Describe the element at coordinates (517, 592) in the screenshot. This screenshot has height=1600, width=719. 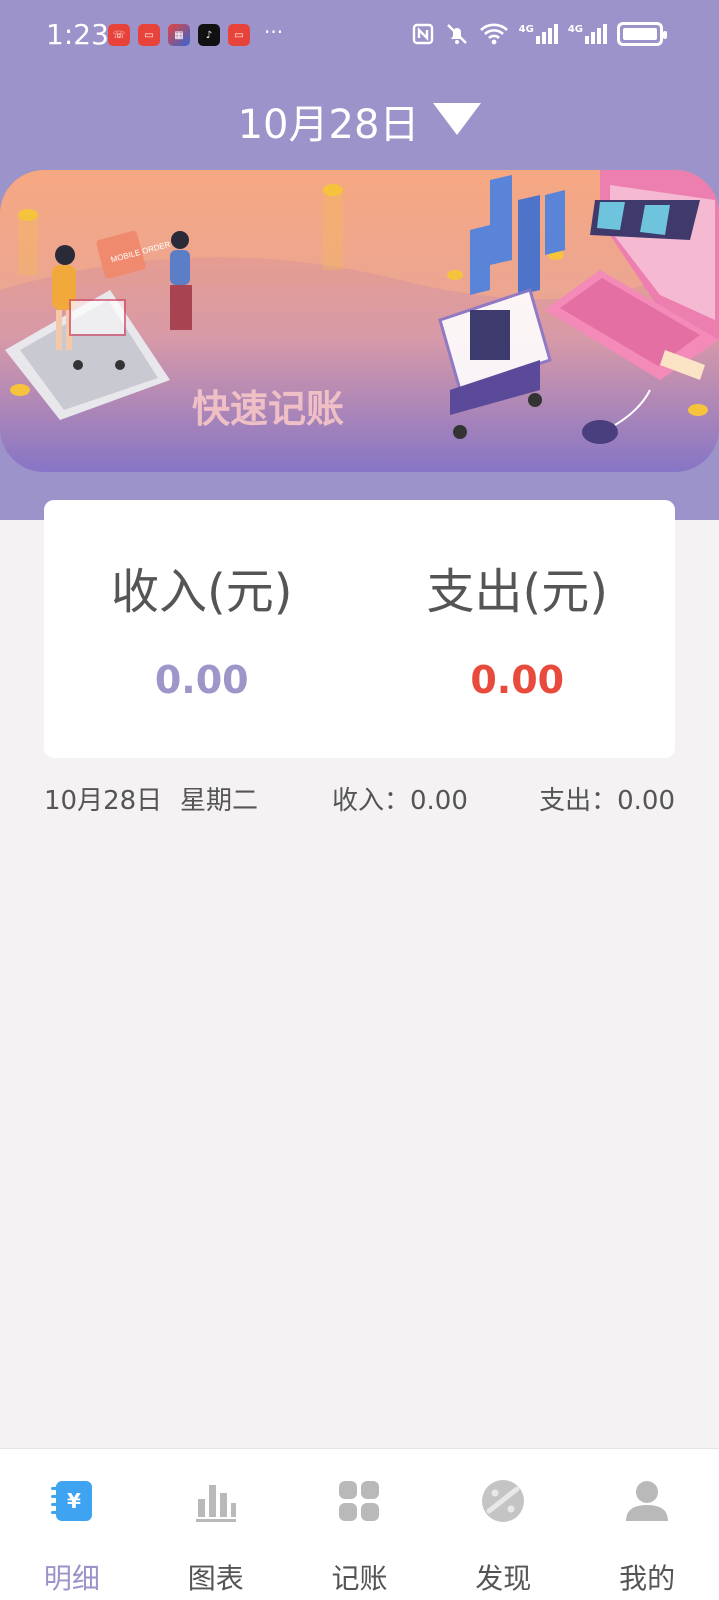
I see `expense-label: 支出(元)` at that location.